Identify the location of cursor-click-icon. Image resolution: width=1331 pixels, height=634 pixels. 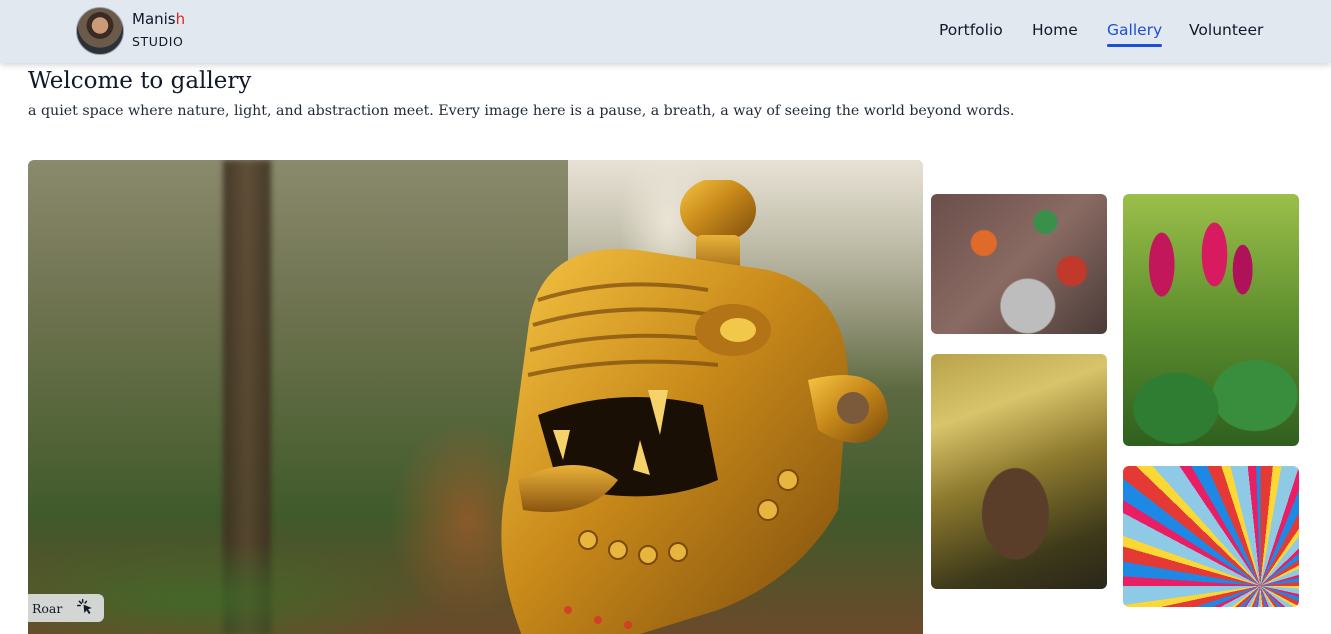
(85, 606).